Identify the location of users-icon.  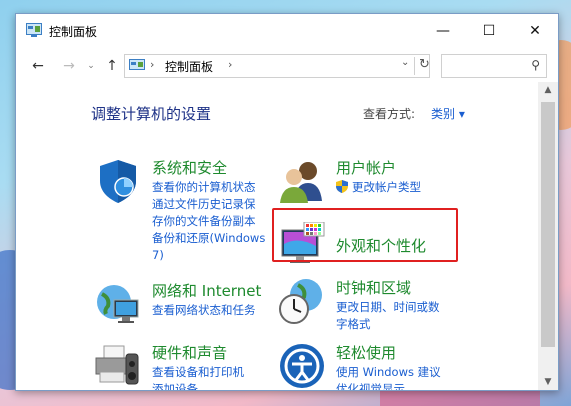
(302, 181).